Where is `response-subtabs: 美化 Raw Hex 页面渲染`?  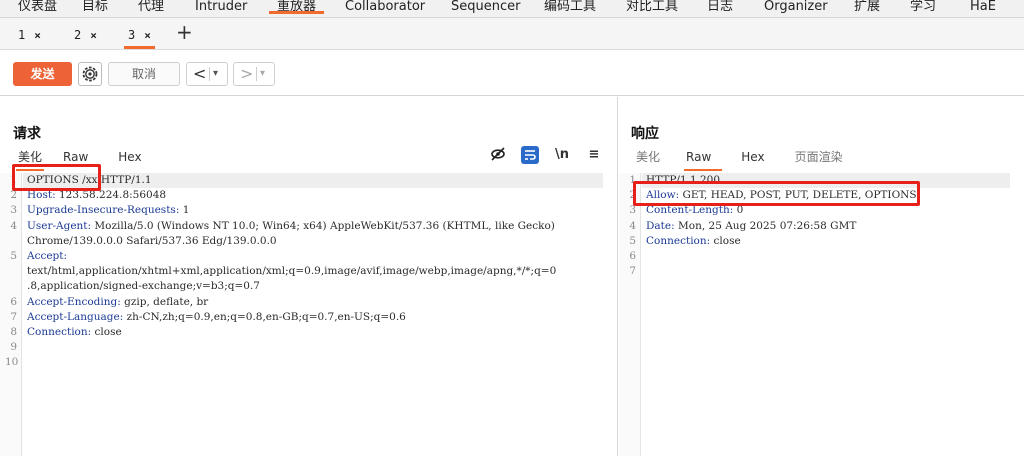 response-subtabs: 美化 Raw Hex 页面渲染 is located at coordinates (750, 159).